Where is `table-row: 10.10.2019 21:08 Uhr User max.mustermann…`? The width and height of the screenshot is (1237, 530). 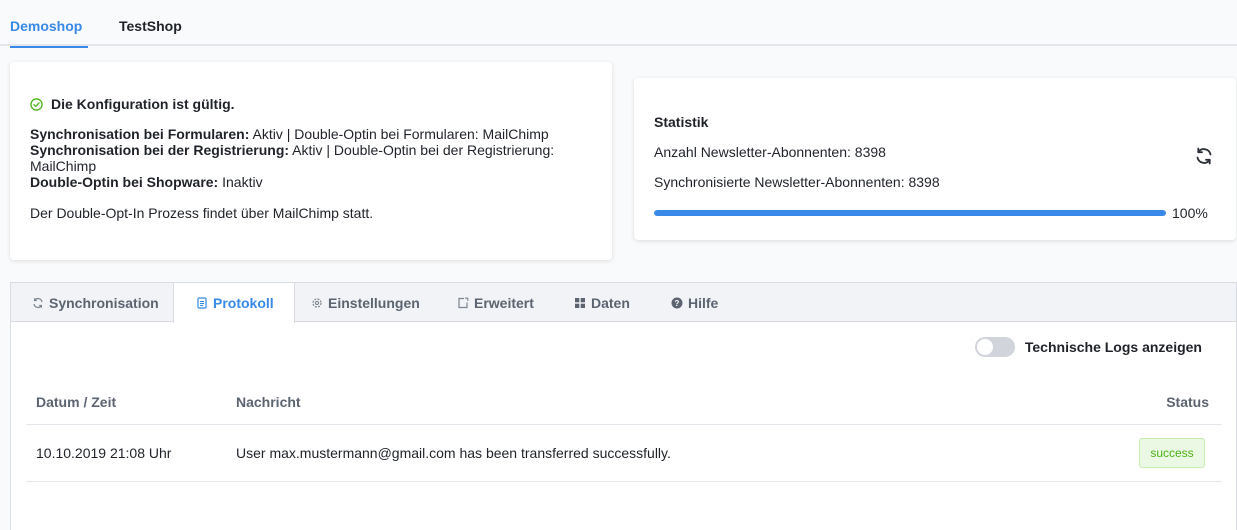
table-row: 10.10.2019 21:08 Uhr User max.mustermann… is located at coordinates (624, 453).